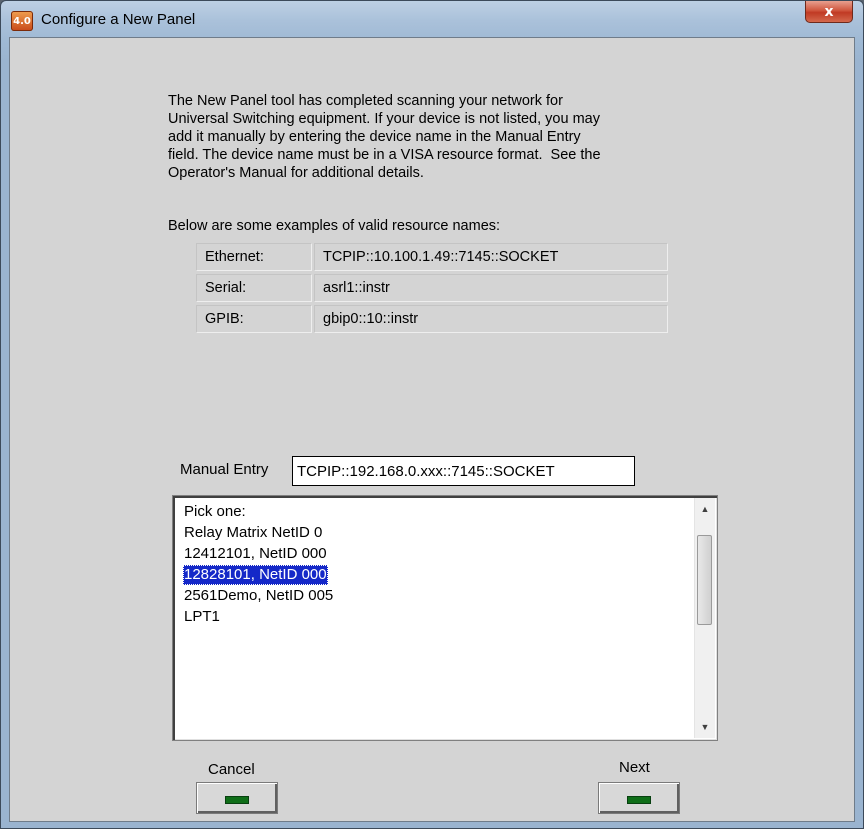  What do you see at coordinates (634, 767) in the screenshot?
I see `next-label: Next` at bounding box center [634, 767].